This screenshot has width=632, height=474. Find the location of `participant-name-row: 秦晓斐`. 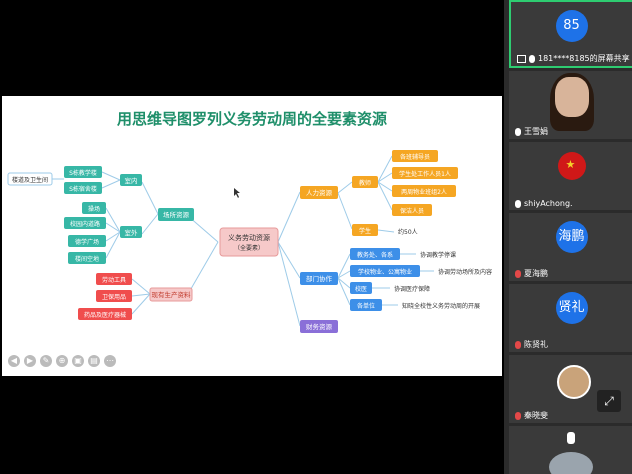

participant-name-row: 秦晓斐 is located at coordinates (531, 415).